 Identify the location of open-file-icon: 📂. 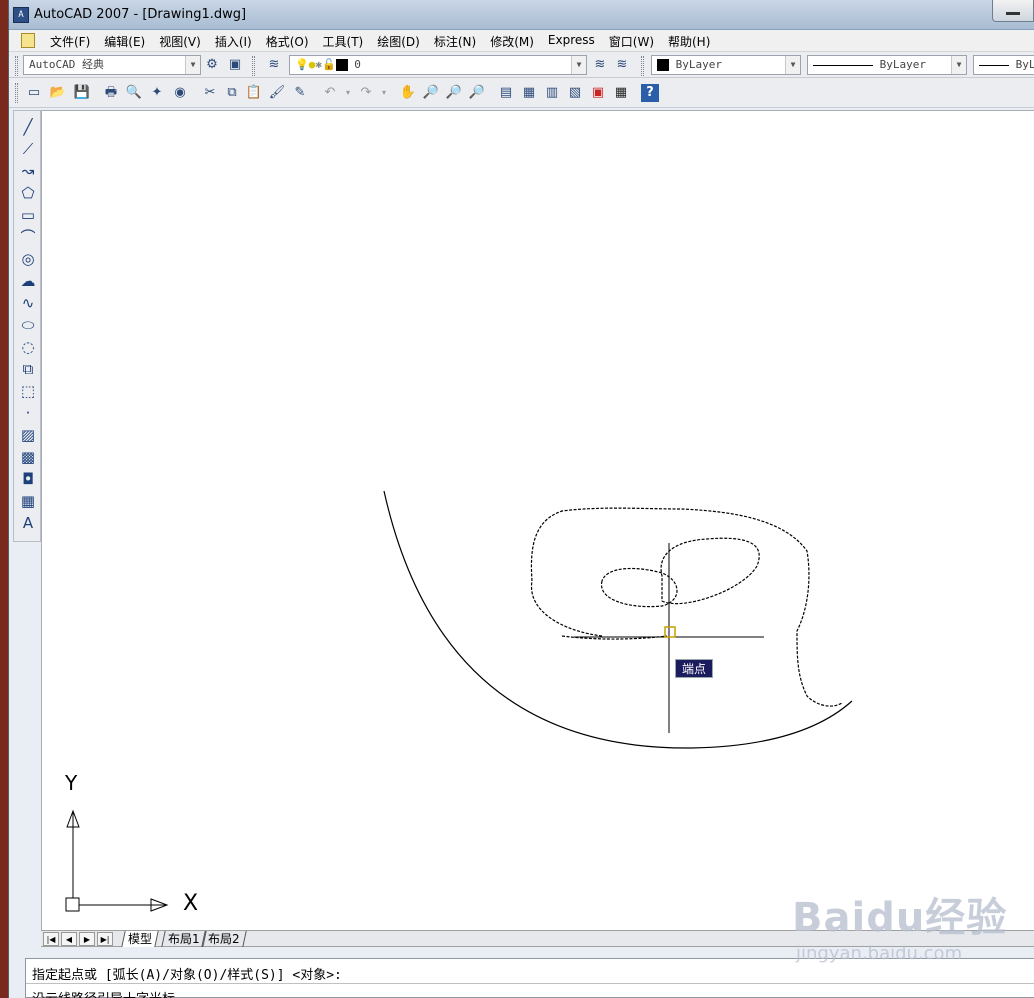
(58, 93).